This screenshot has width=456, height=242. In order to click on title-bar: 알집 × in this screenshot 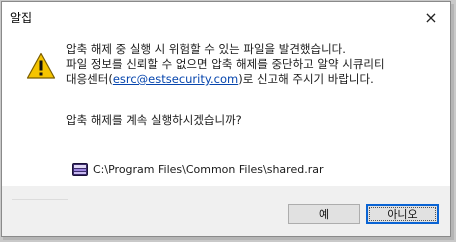, I will do `click(226, 17)`.